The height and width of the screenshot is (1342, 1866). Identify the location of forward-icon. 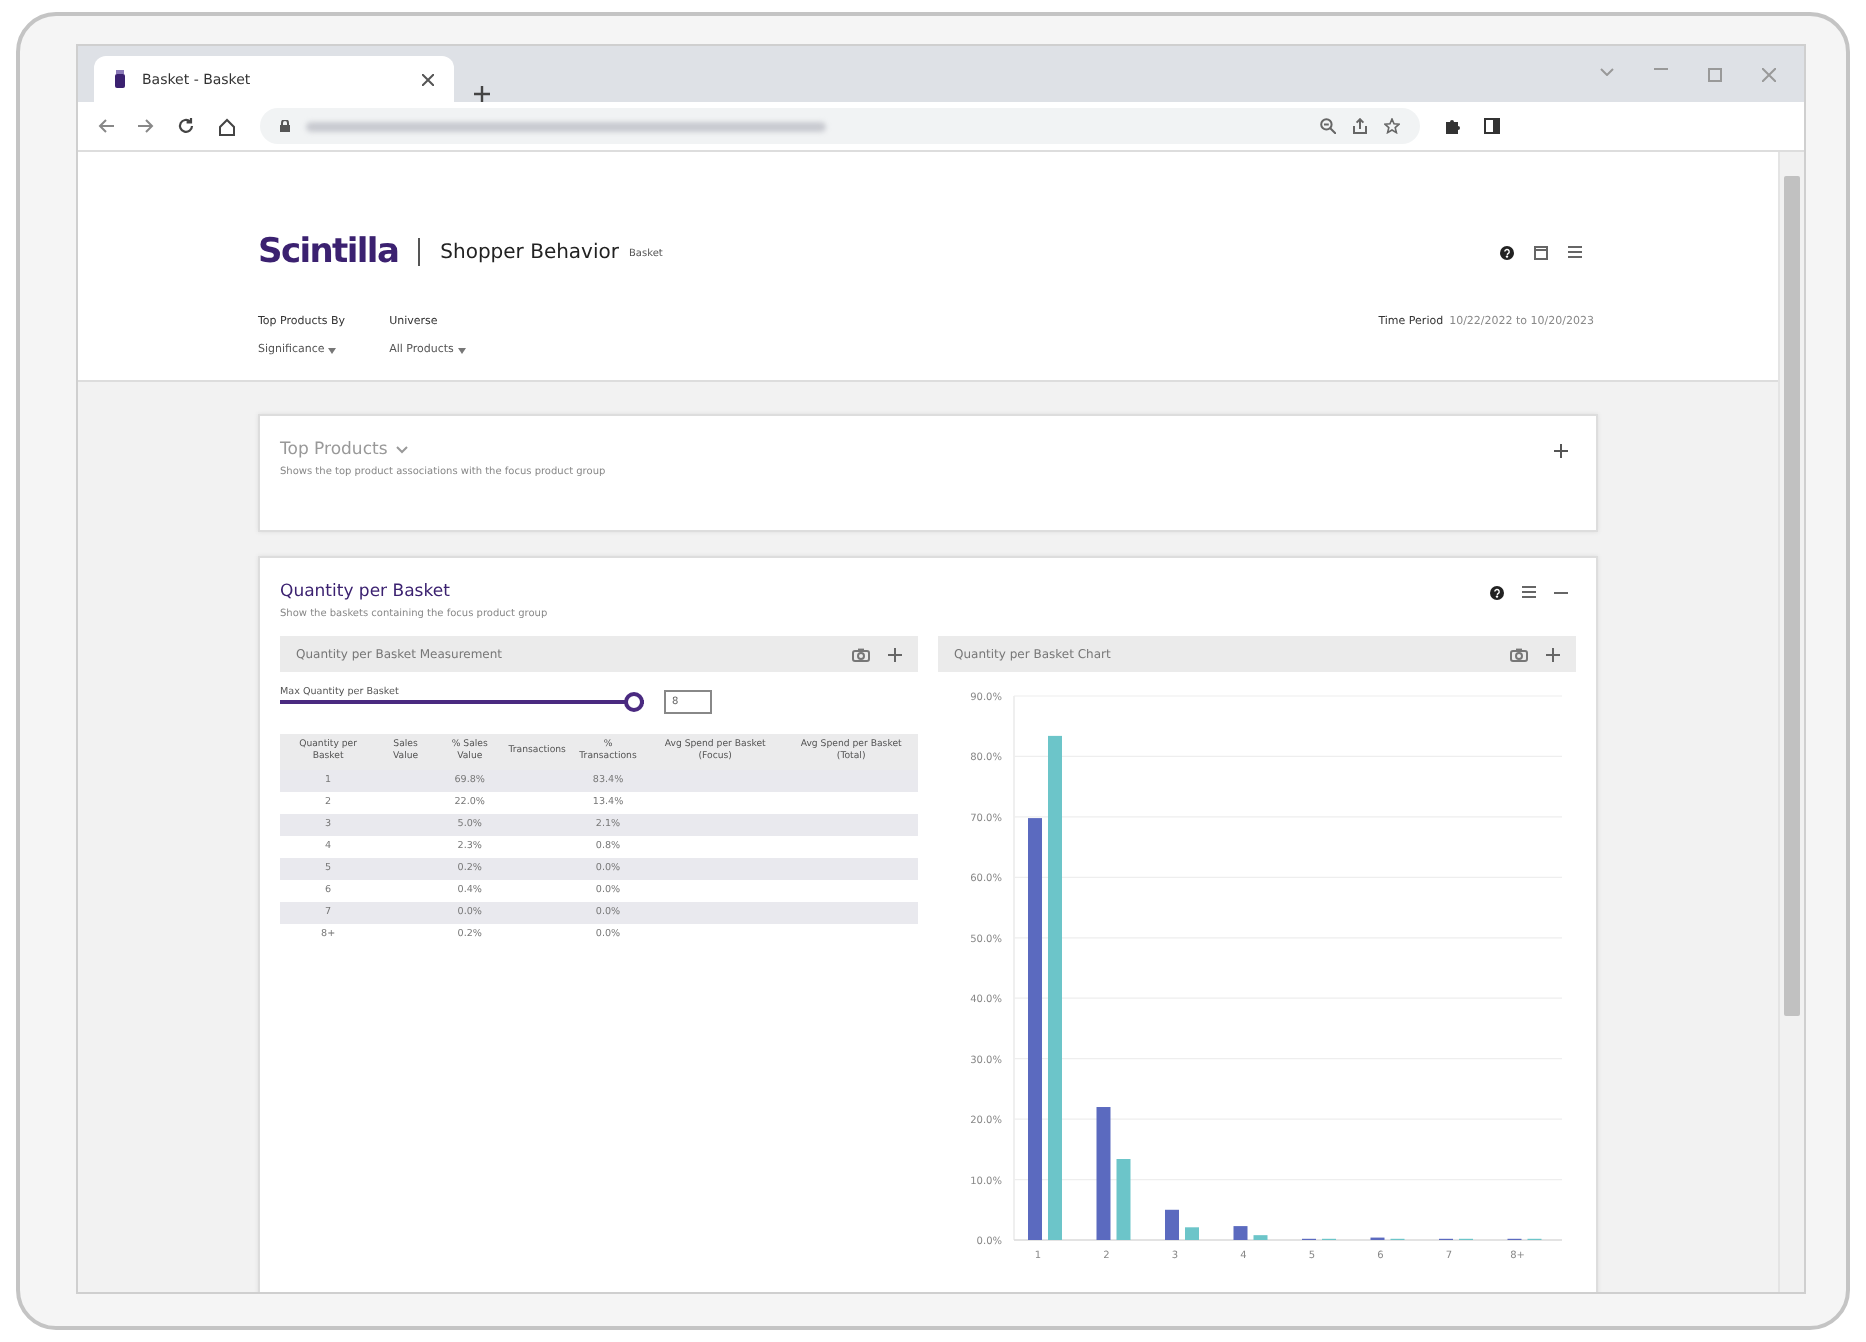
(146, 126).